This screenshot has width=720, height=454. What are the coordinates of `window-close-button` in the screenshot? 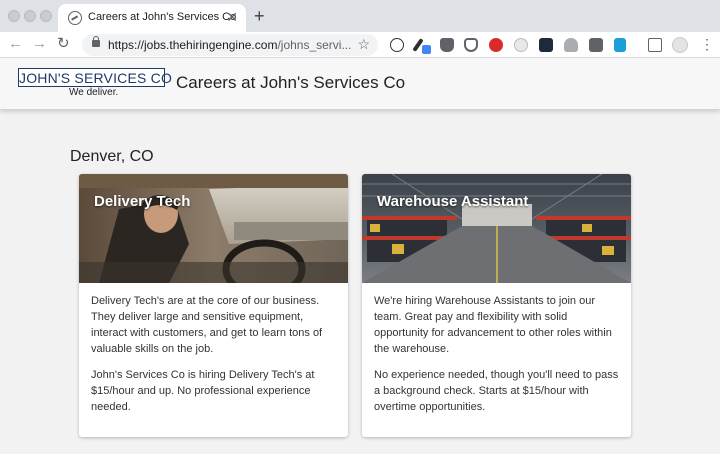 It's located at (14, 16).